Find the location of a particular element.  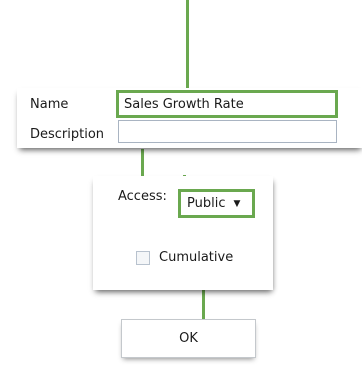

access-label: Access: is located at coordinates (142, 196).